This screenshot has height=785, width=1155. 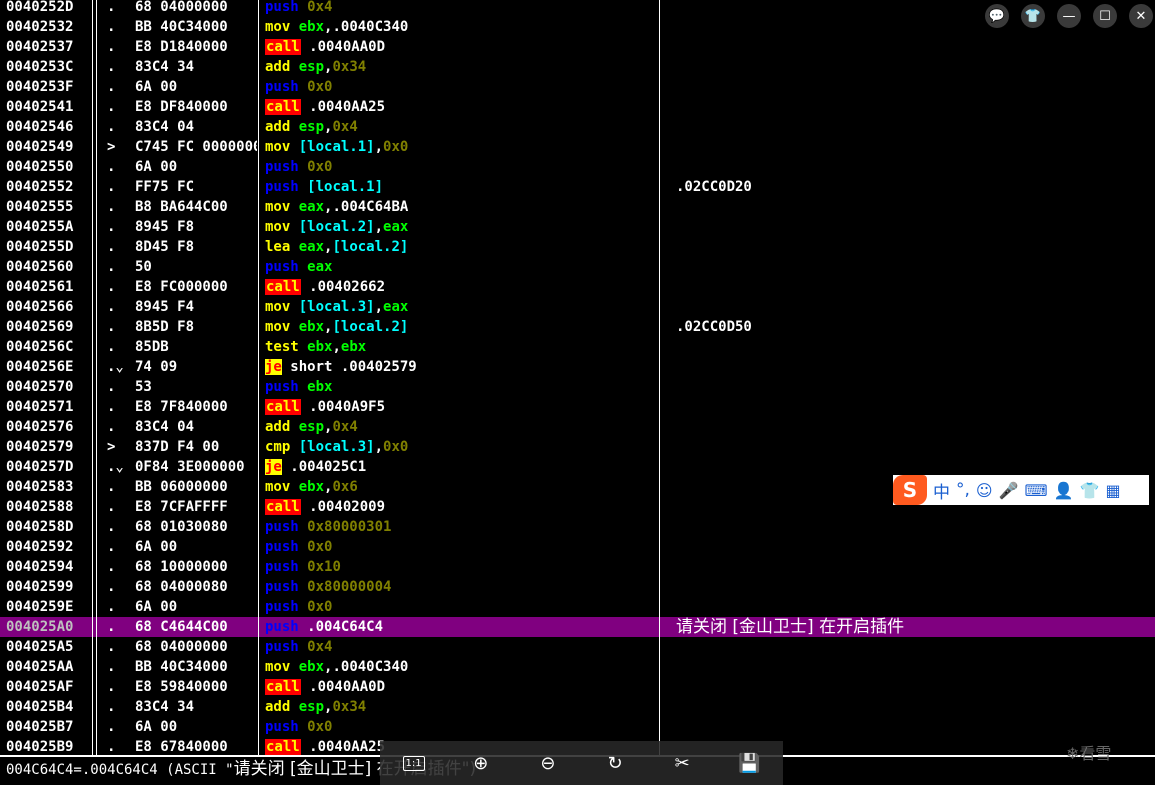 What do you see at coordinates (1112, 490) in the screenshot?
I see `toolbox-icon: ▦` at bounding box center [1112, 490].